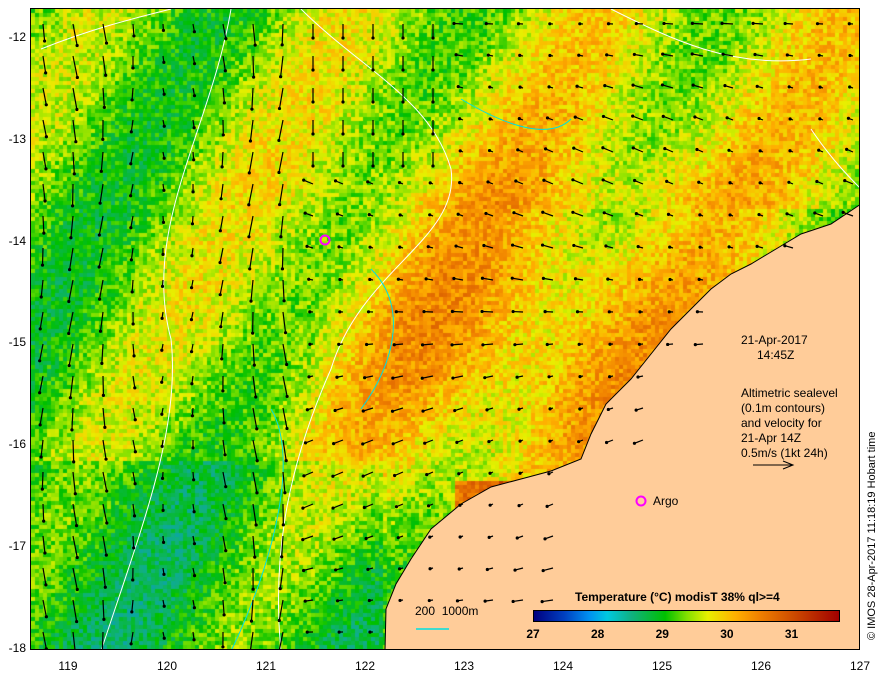 Image resolution: width=880 pixels, height=680 pixels. I want to click on lat-tick-label: -17, so click(17, 546).